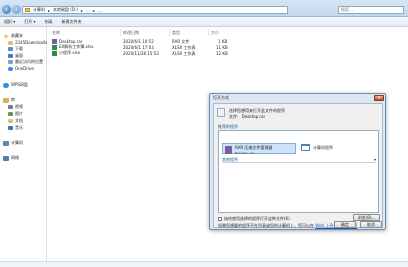 The image size is (408, 267). I want to click on sidebar-item-videos: 视频, so click(15, 107).